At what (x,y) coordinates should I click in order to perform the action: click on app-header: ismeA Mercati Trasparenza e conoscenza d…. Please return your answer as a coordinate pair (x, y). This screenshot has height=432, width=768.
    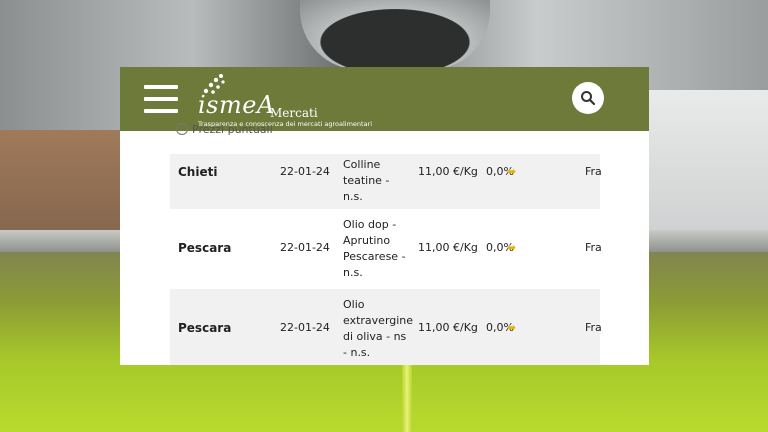
    Looking at the image, I should click on (384, 99).